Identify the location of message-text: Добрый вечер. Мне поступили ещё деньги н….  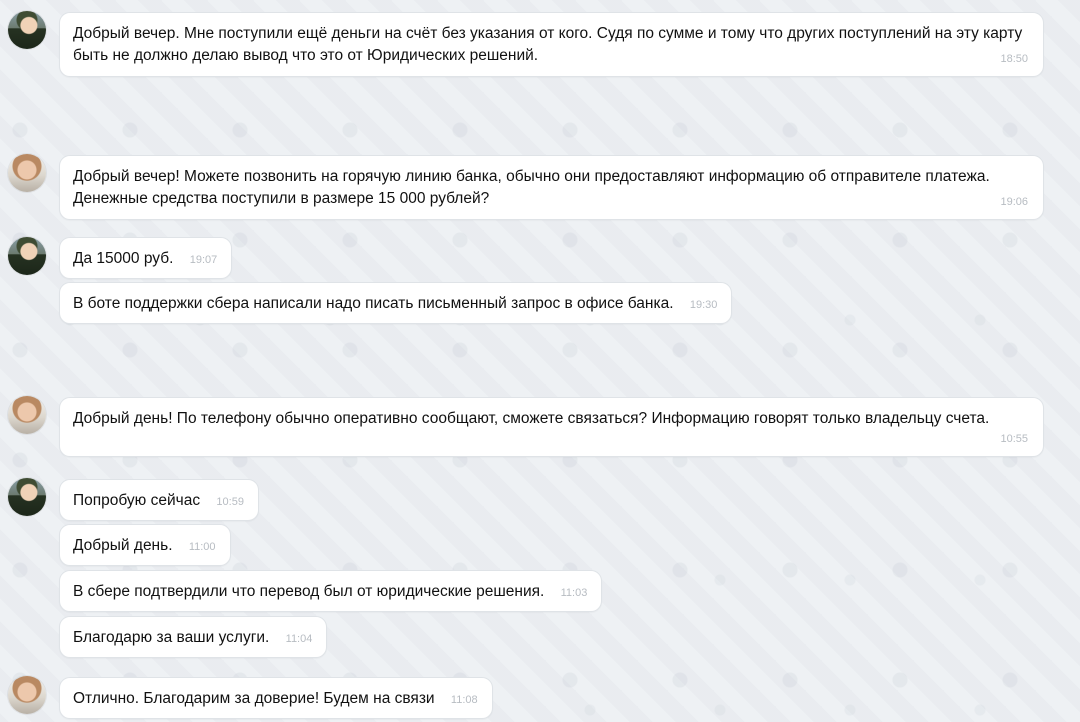
(548, 44).